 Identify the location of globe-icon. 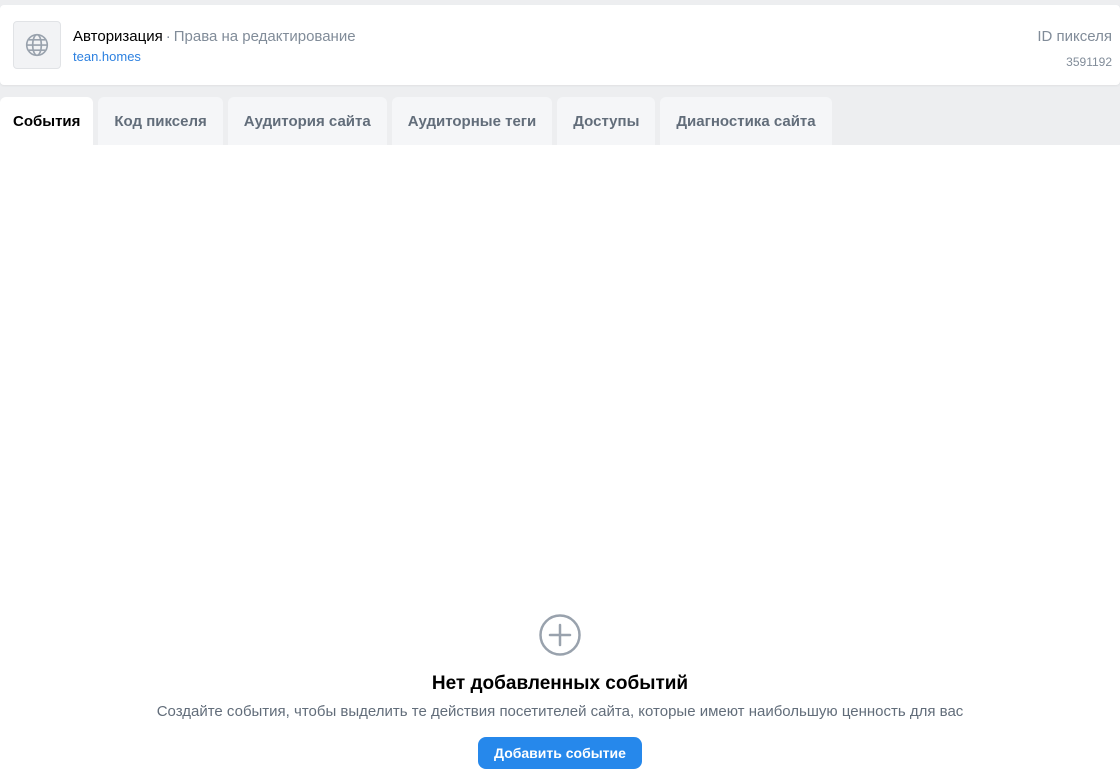
(37, 45).